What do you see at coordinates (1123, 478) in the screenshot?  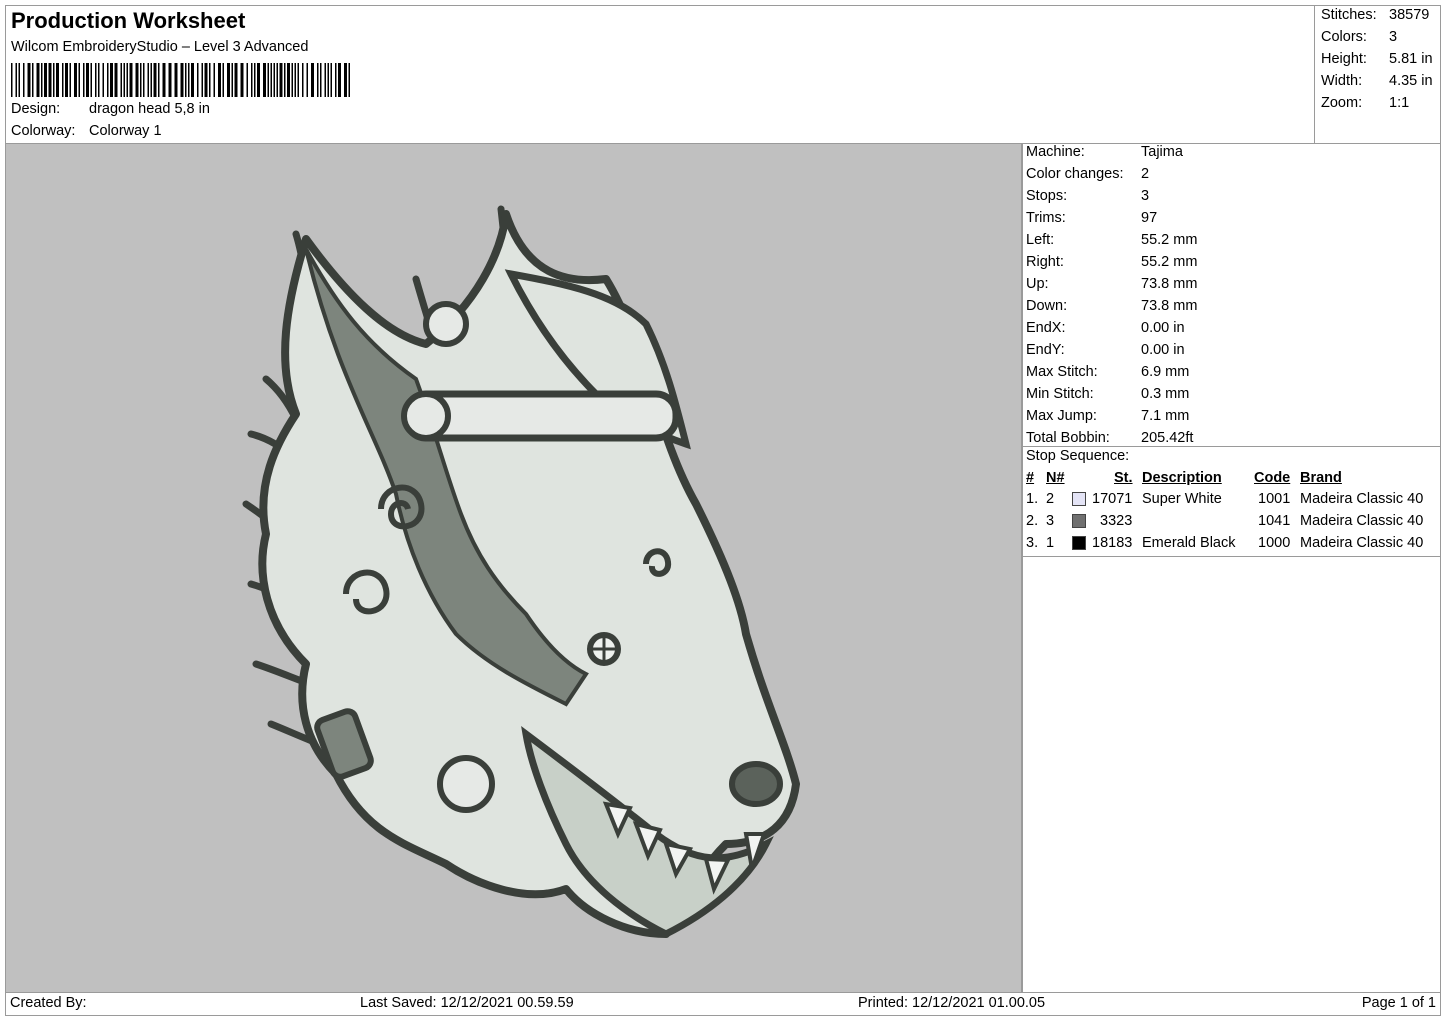 I see `col-stitches-header: St.` at bounding box center [1123, 478].